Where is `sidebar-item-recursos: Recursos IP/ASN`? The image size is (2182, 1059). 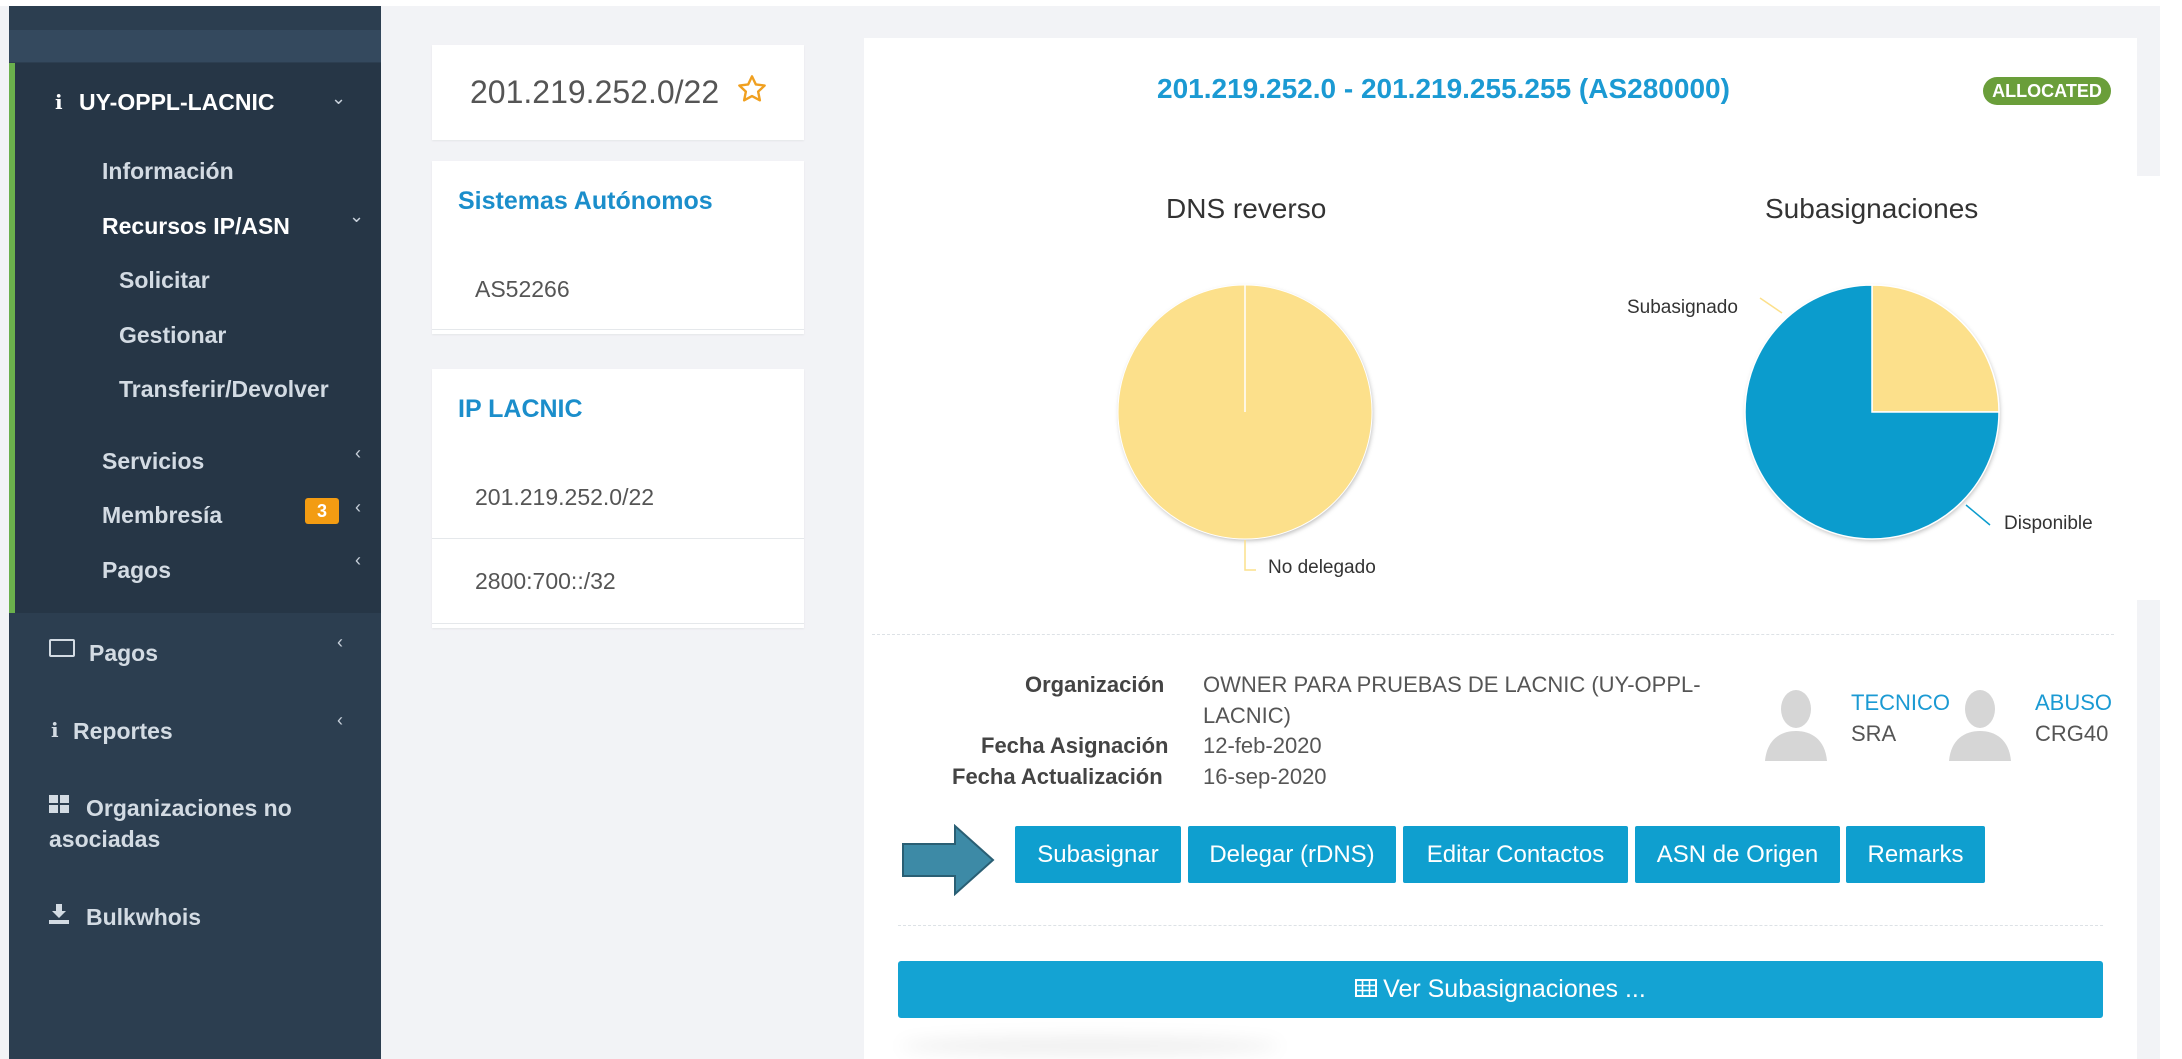
sidebar-item-recursos: Recursos IP/ASN is located at coordinates (196, 226).